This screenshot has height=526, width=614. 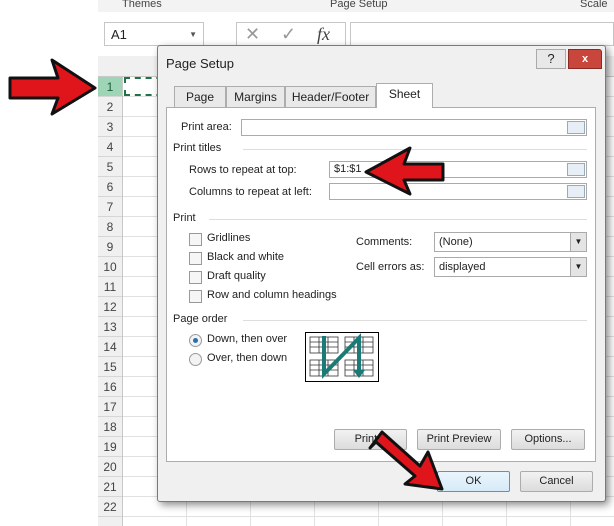 I want to click on cell-errors-label: Cell errors as:, so click(x=390, y=267).